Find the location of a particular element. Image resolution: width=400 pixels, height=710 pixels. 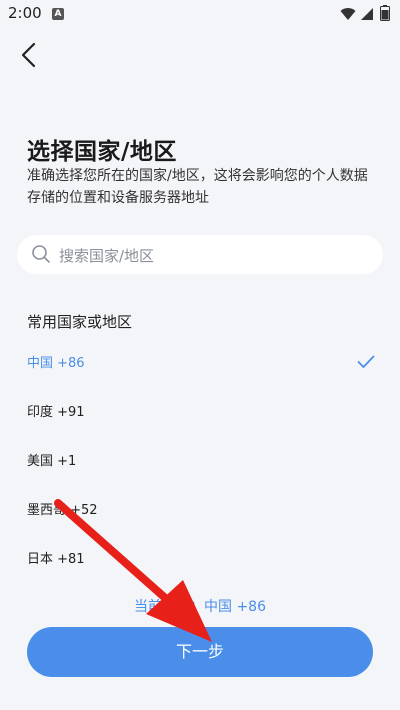

check-icon is located at coordinates (366, 363).